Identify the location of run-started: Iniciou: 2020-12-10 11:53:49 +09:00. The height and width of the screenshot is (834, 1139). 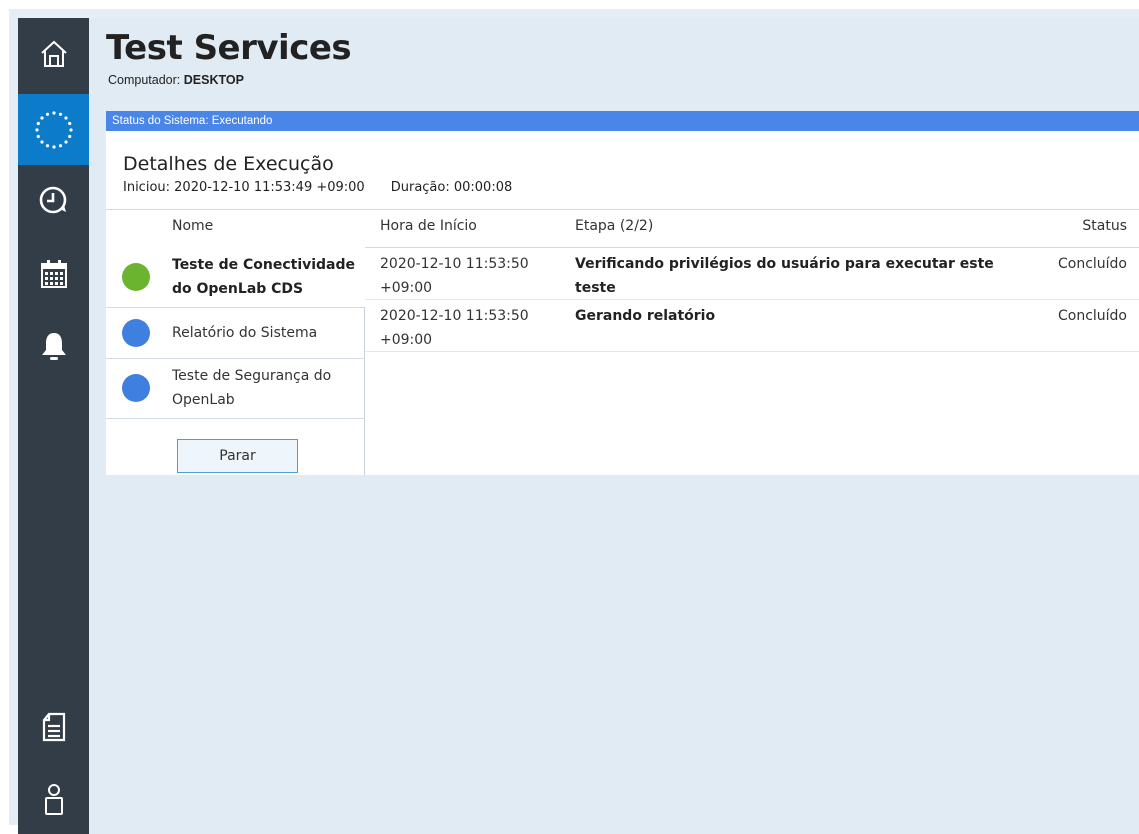
(244, 187).